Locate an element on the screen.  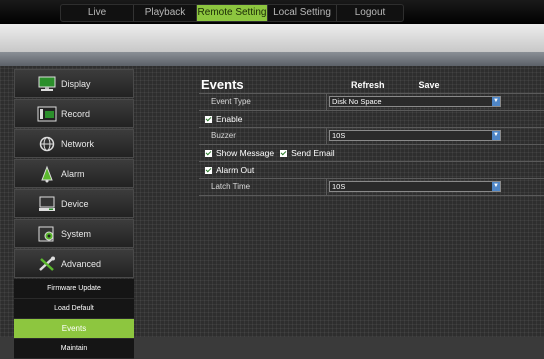
panel-header: Events Refresh Save is located at coordinates (371, 85).